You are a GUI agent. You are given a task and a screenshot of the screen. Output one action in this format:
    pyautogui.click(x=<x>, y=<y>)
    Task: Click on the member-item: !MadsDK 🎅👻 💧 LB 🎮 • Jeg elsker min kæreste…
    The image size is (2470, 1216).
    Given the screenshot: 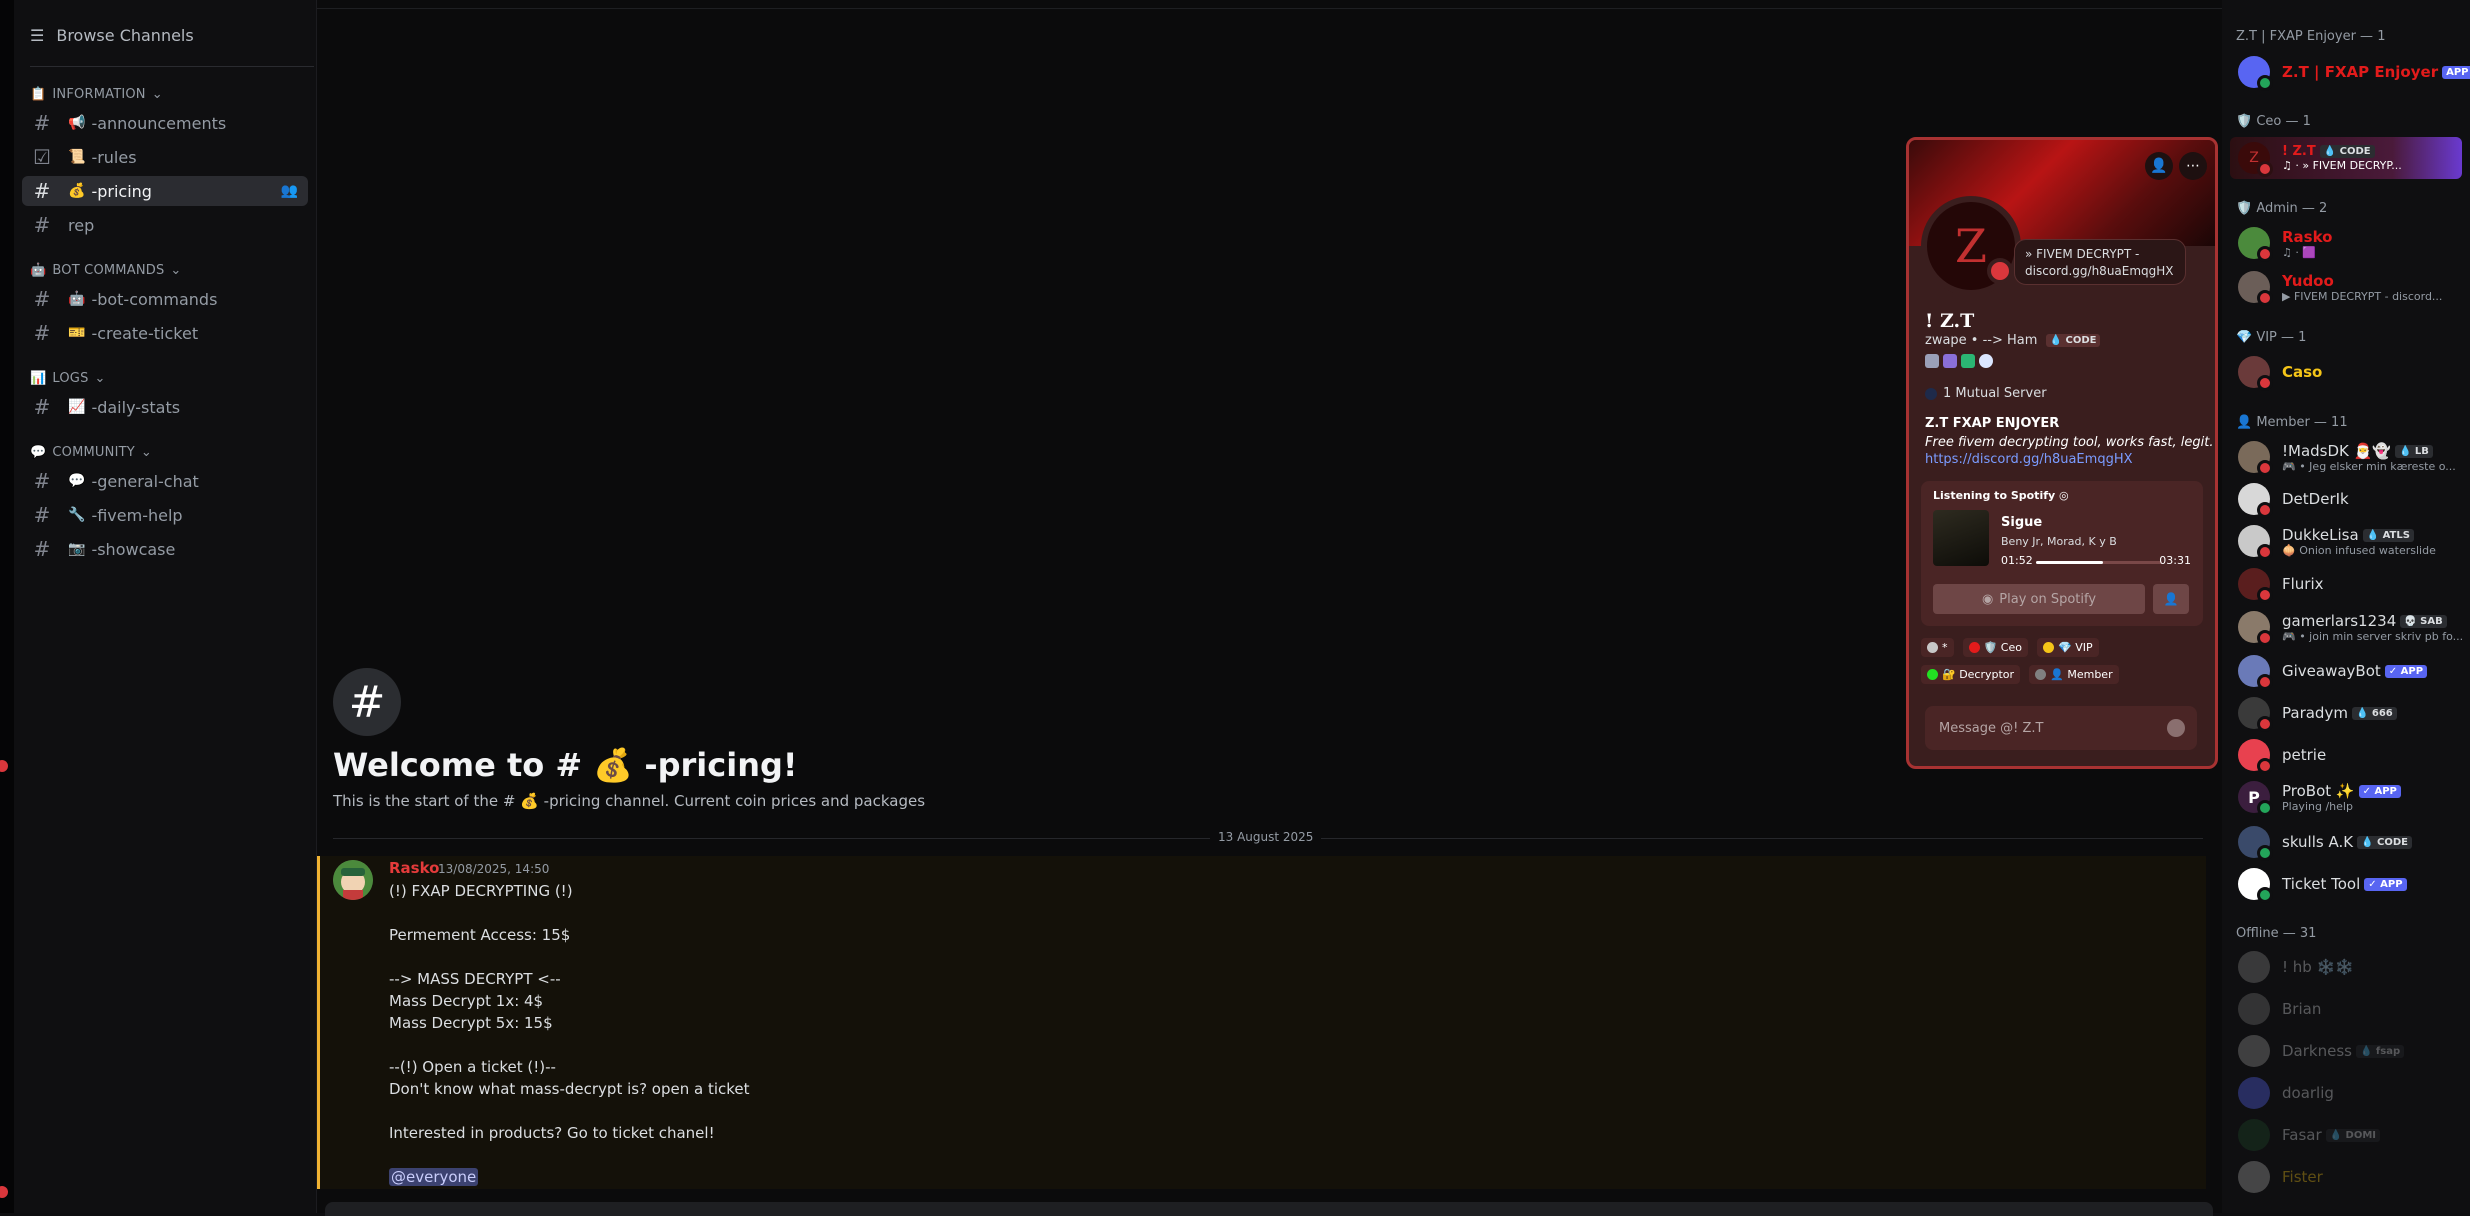 What is the action you would take?
    pyautogui.click(x=2346, y=457)
    